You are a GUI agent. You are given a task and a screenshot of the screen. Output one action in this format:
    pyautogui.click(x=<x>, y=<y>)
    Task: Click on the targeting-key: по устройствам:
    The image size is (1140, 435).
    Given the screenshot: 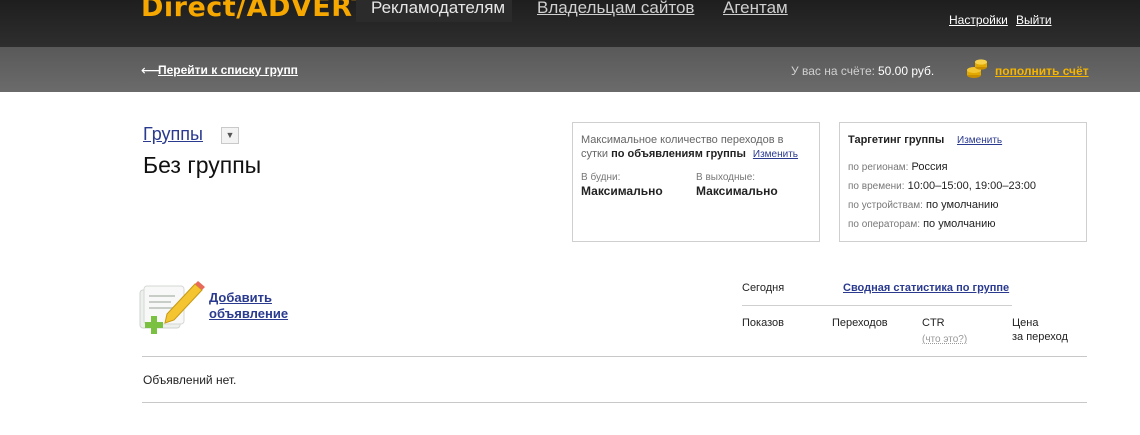 What is the action you would take?
    pyautogui.click(x=885, y=205)
    